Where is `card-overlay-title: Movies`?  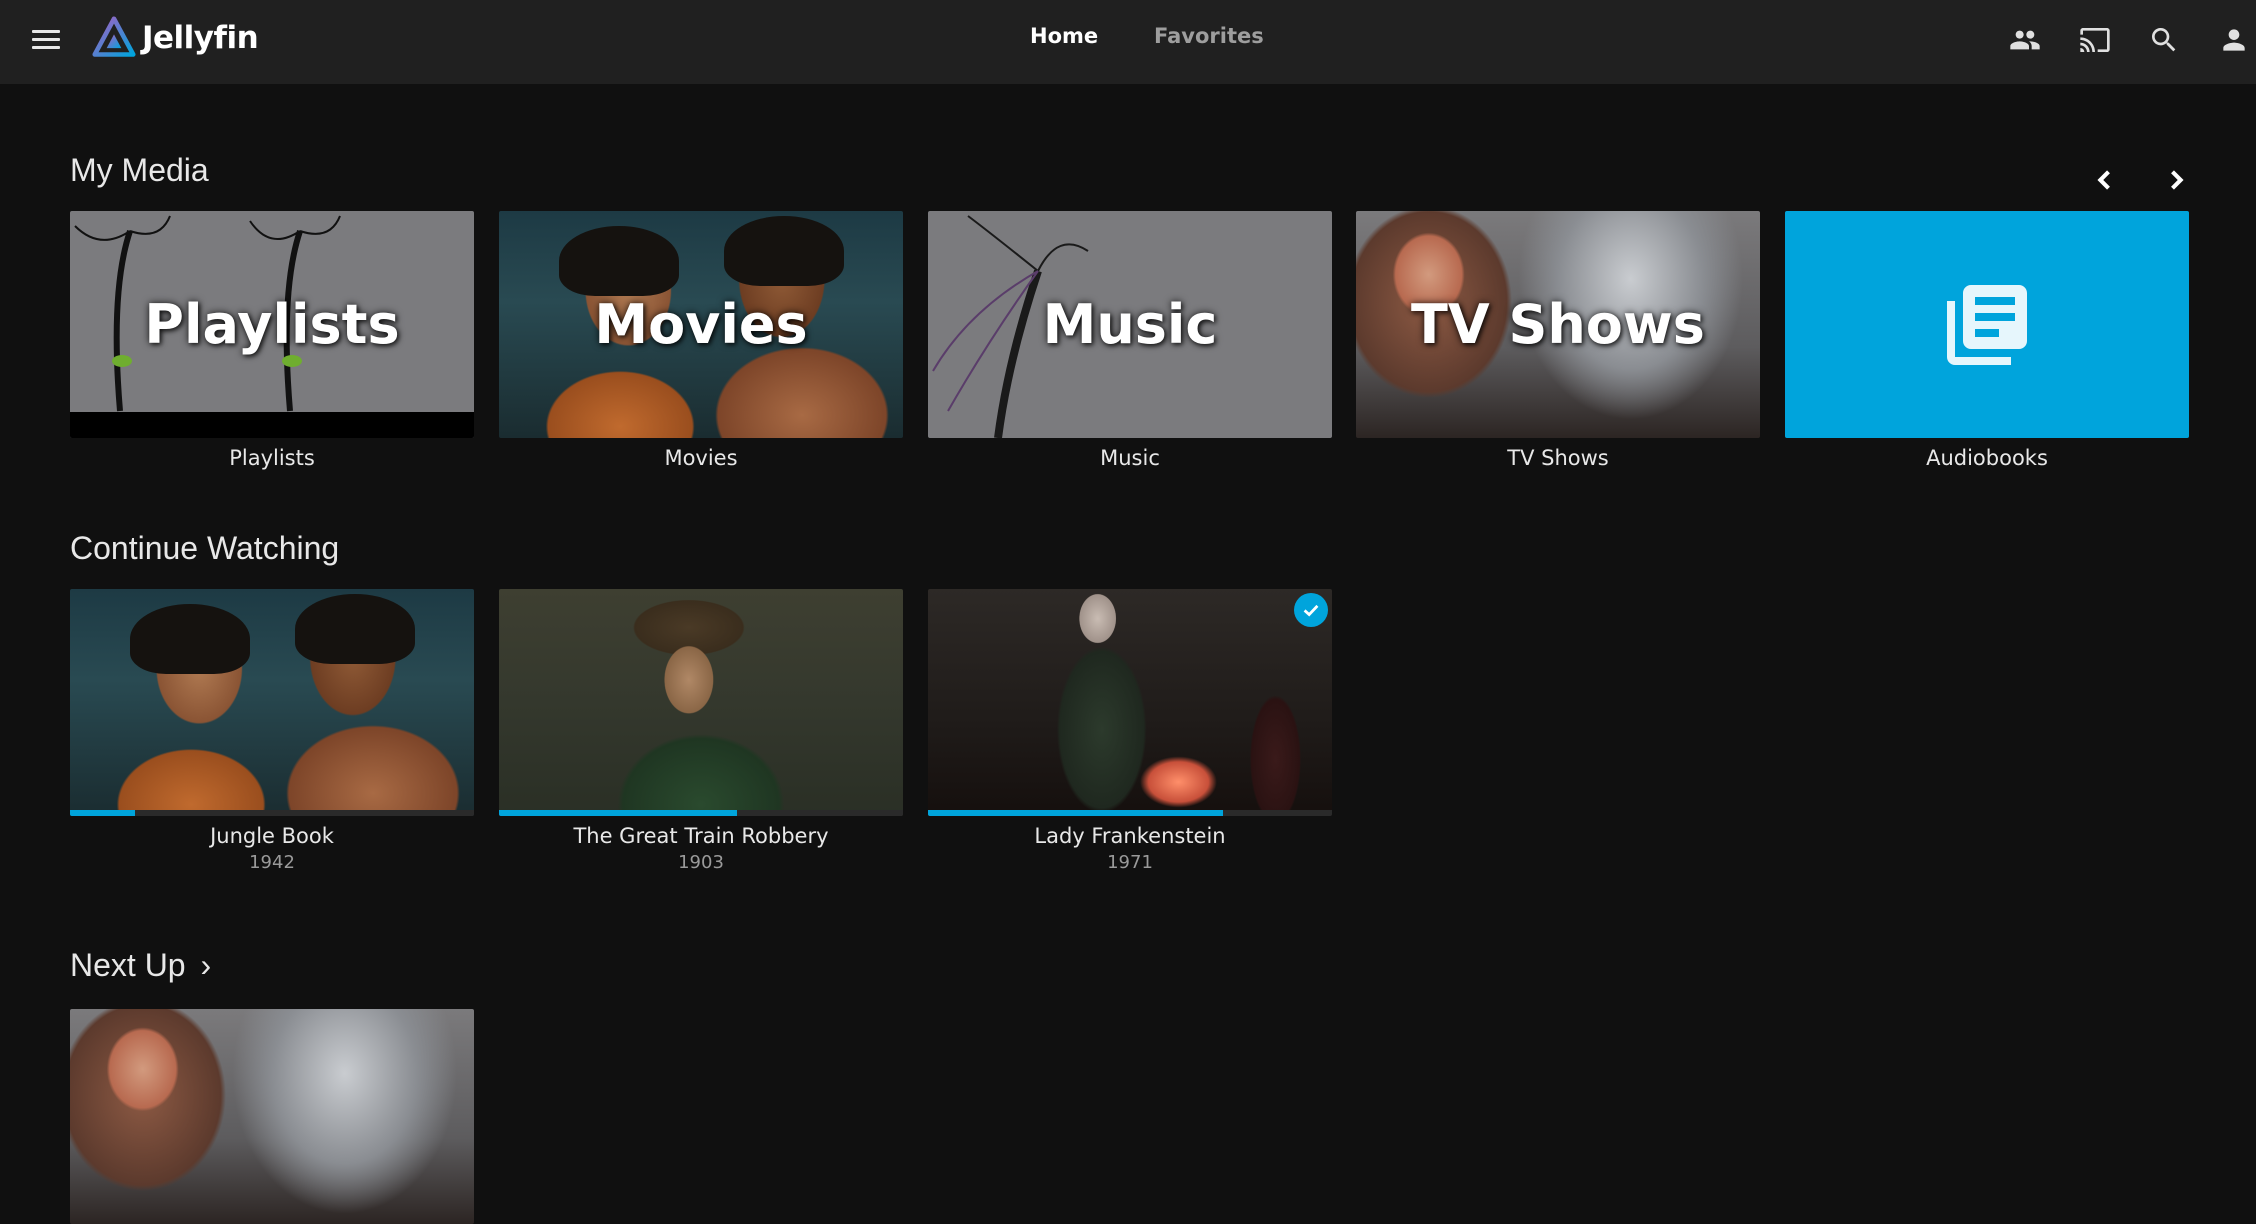
card-overlay-title: Movies is located at coordinates (701, 324).